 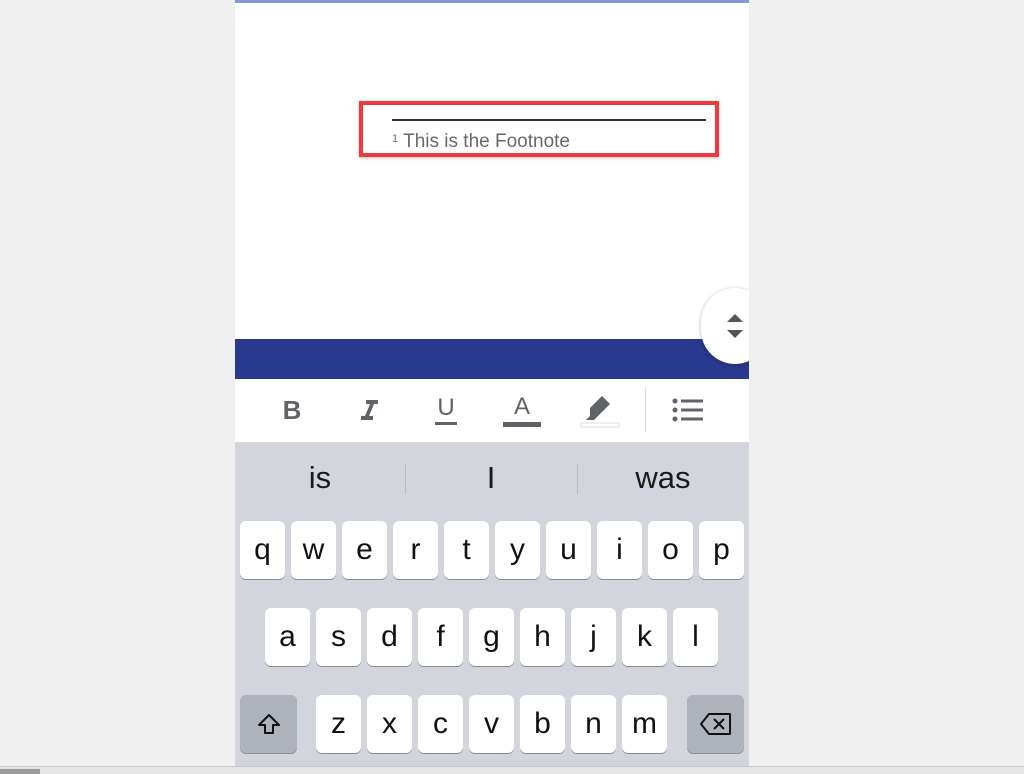 I want to click on key-w: w, so click(x=313, y=550).